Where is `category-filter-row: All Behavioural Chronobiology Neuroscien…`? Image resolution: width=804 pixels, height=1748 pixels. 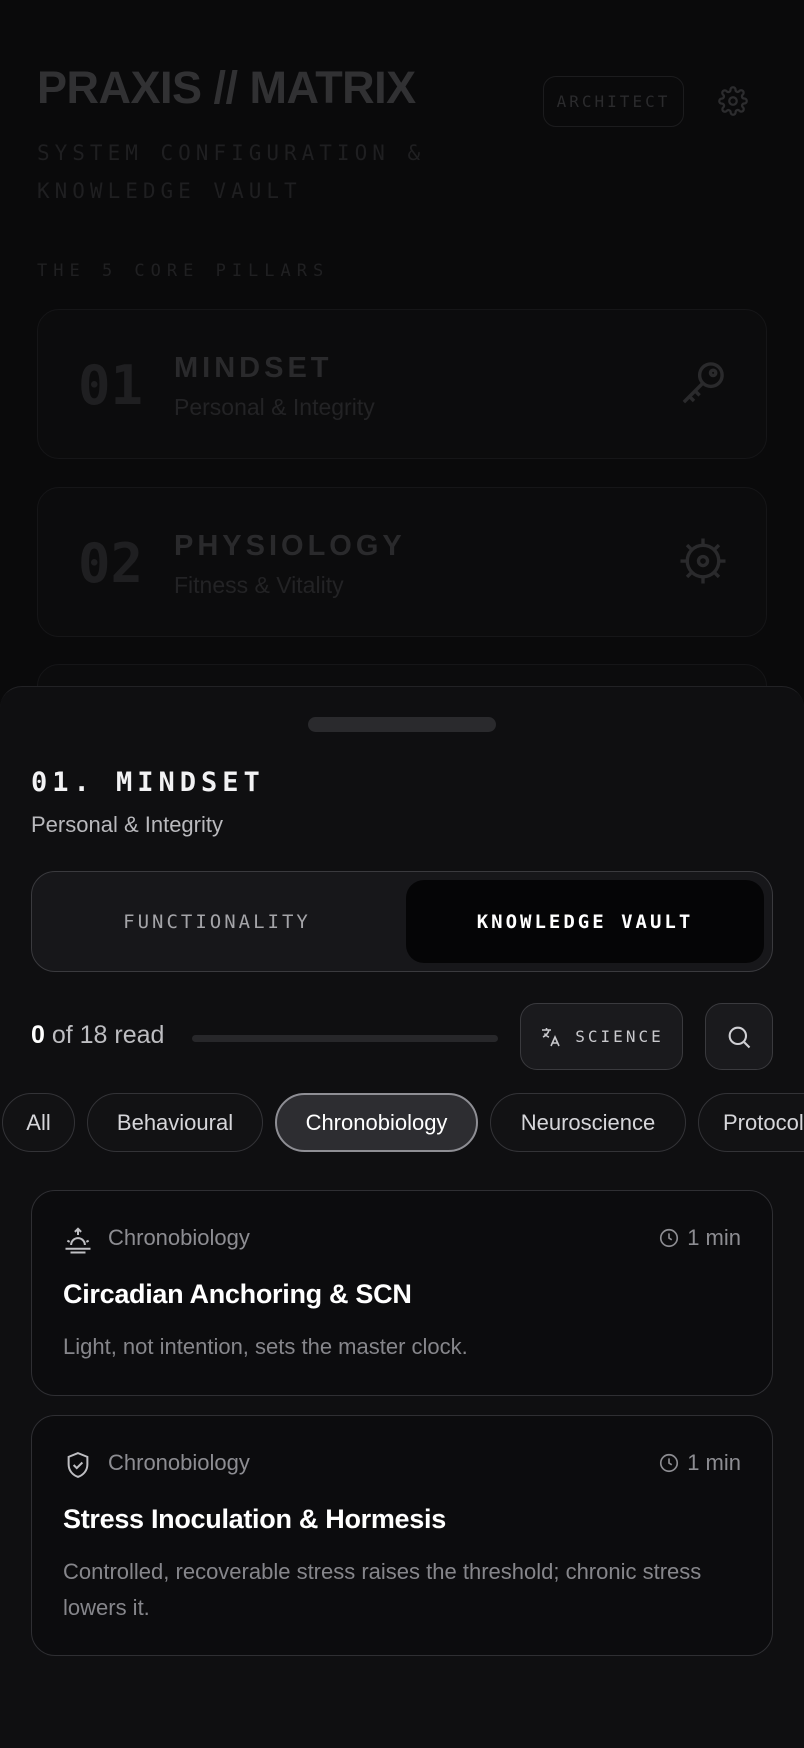
category-filter-row: All Behavioural Chronobiology Neuroscien… is located at coordinates (402, 1125).